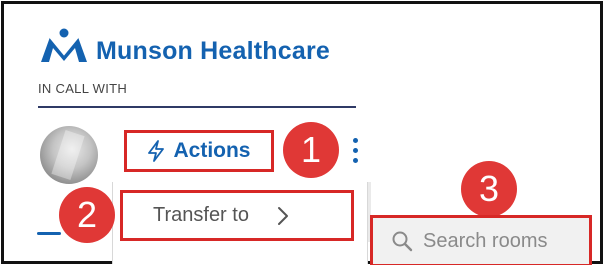  I want to click on actions-button: Actions, so click(199, 151).